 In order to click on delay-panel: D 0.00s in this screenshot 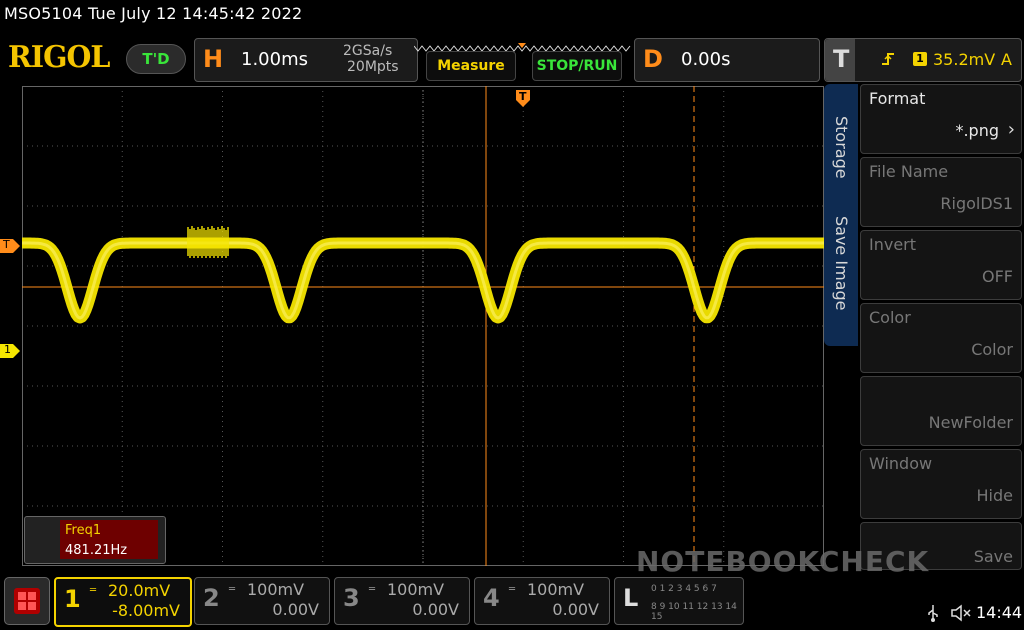, I will do `click(727, 60)`.